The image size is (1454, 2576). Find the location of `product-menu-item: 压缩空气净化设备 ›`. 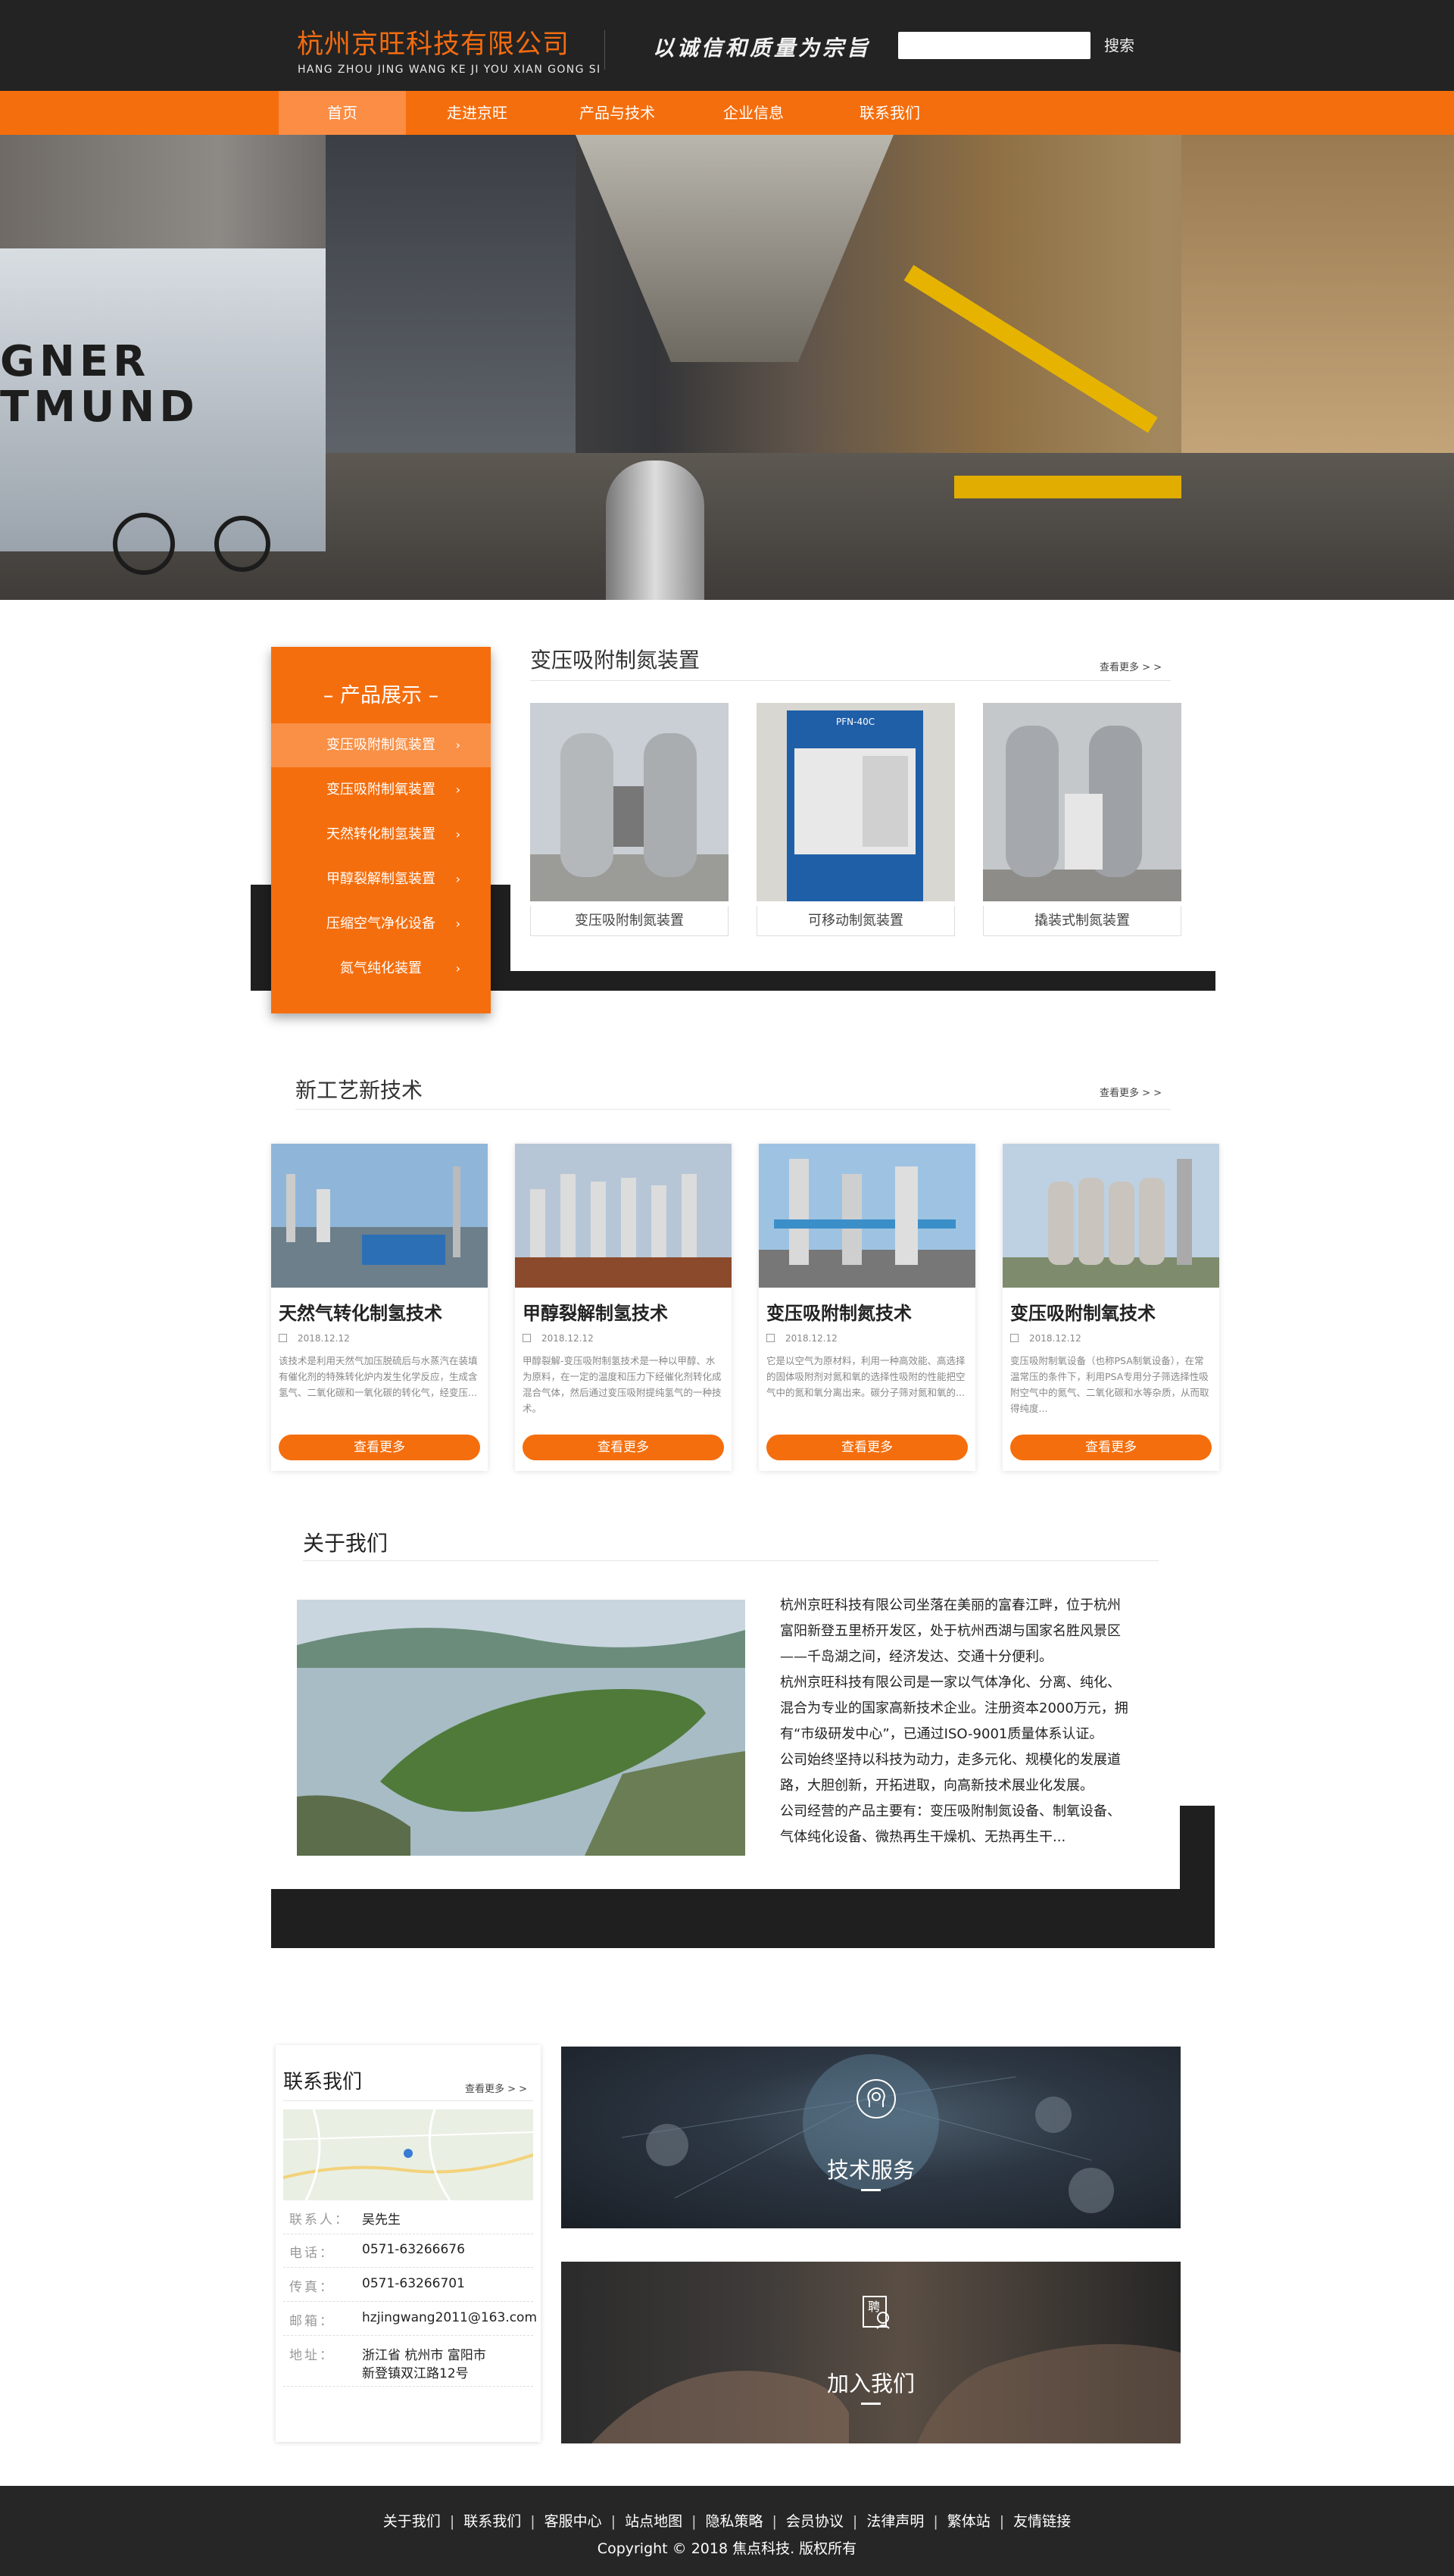

product-menu-item: 压缩空气净化设备 › is located at coordinates (381, 924).